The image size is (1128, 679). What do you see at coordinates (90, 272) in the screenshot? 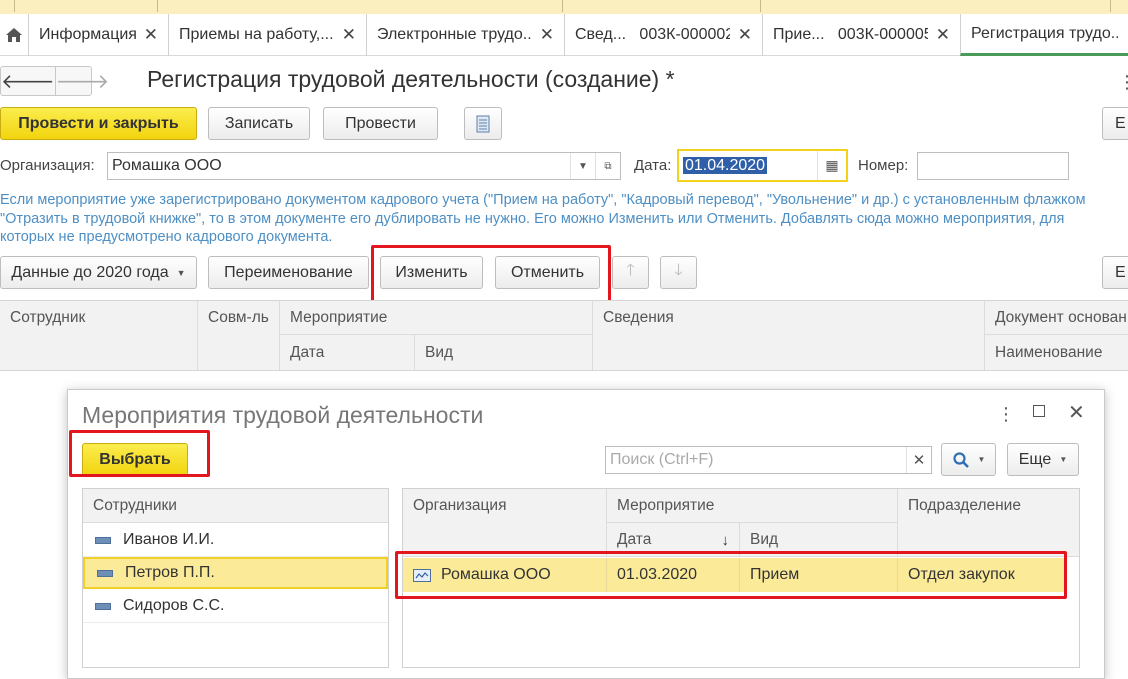
I see `dropdown-label: Данные до 2020 года` at bounding box center [90, 272].